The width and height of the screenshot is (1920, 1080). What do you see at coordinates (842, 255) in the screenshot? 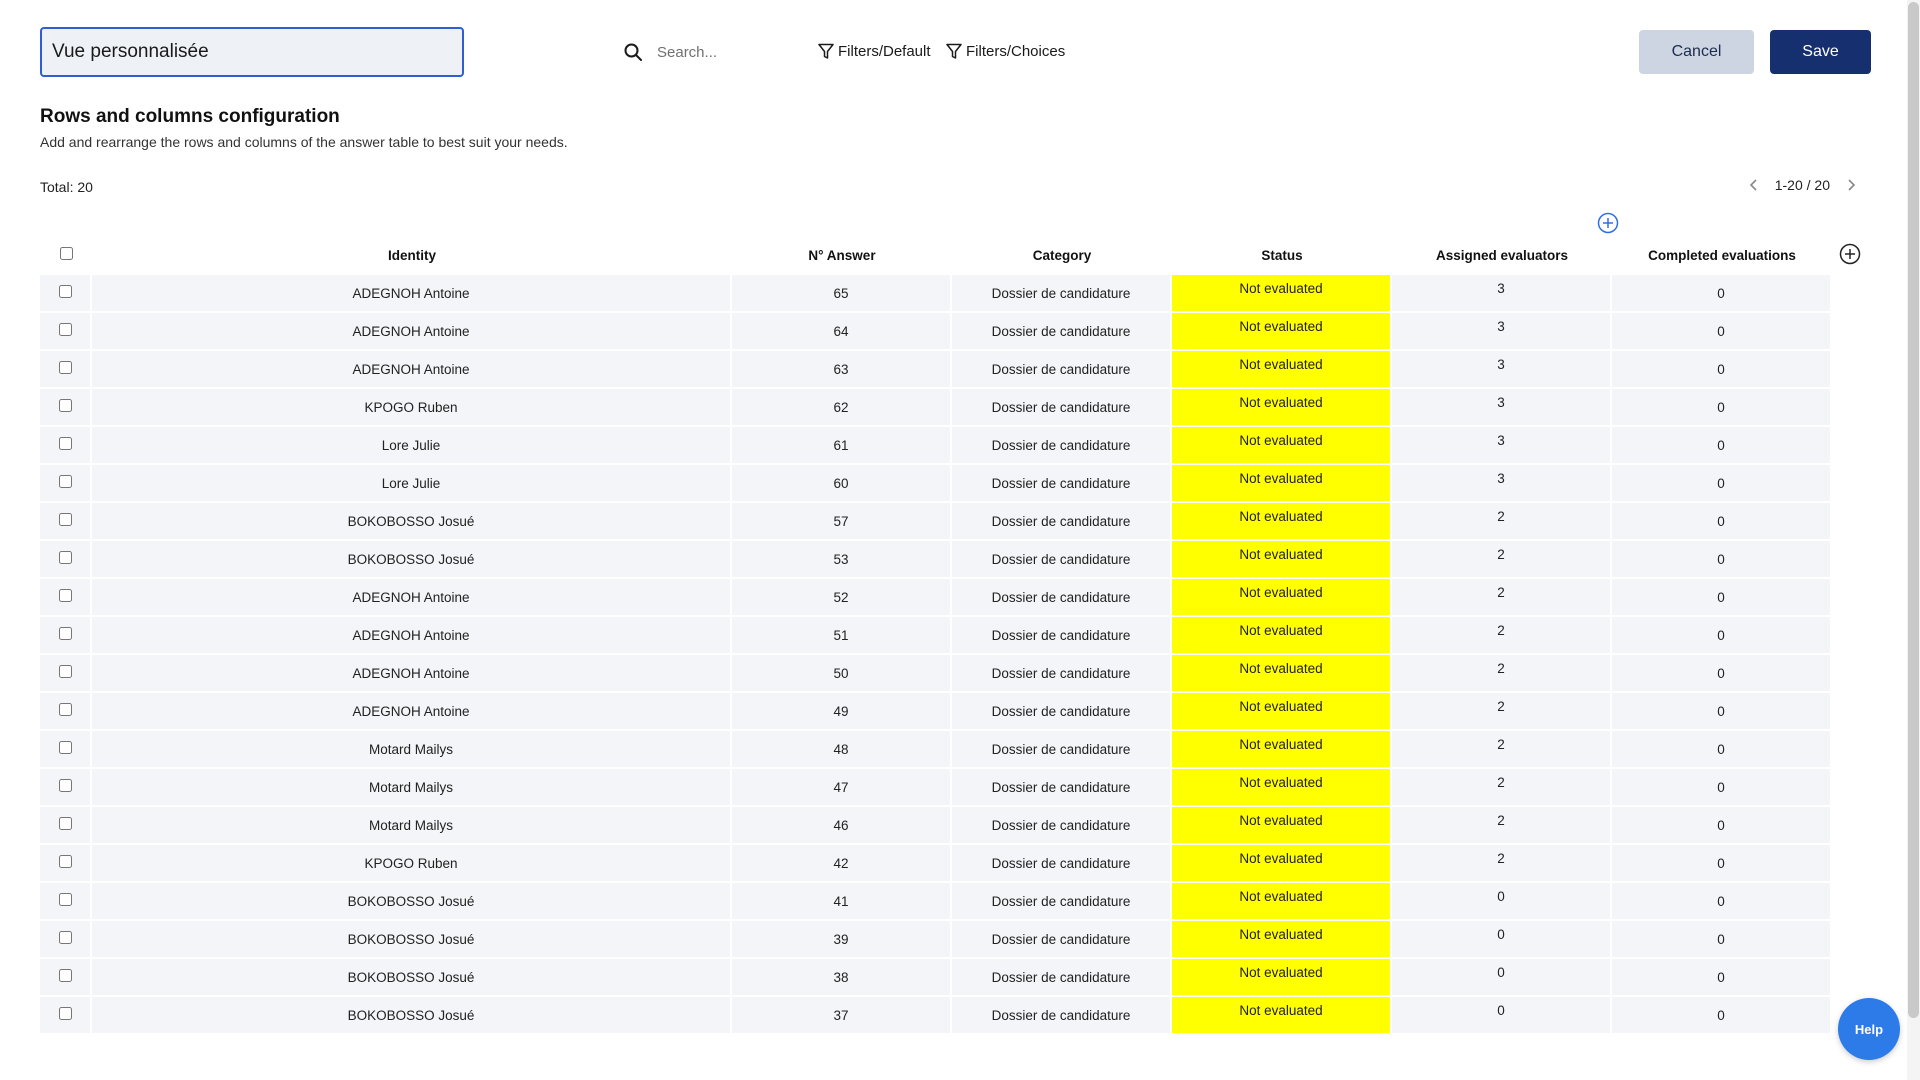
I see `column-header: N° Answer` at bounding box center [842, 255].